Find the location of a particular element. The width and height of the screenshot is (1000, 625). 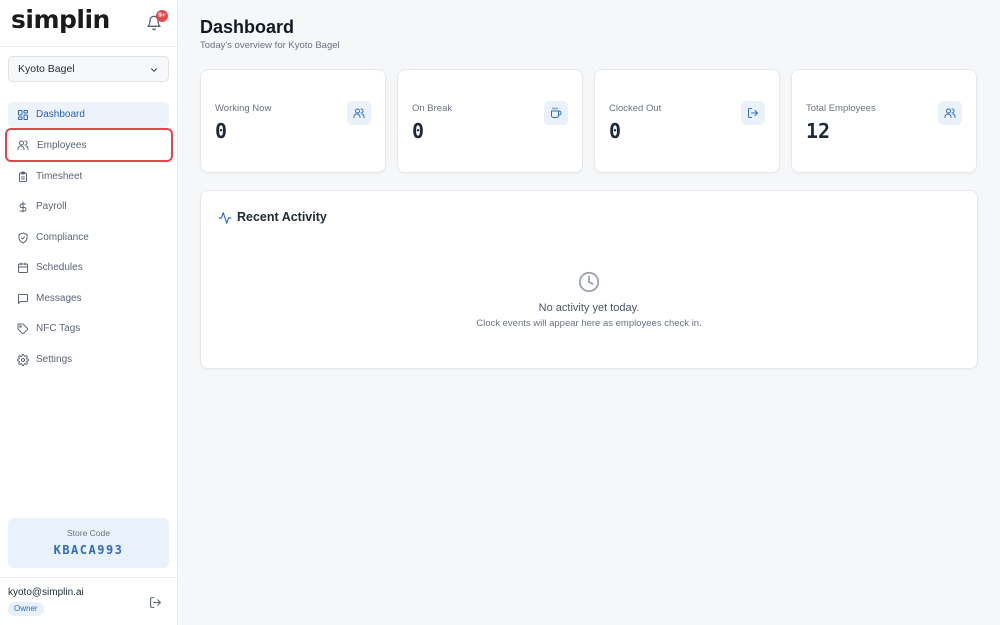

activity-icon is located at coordinates (225, 218).